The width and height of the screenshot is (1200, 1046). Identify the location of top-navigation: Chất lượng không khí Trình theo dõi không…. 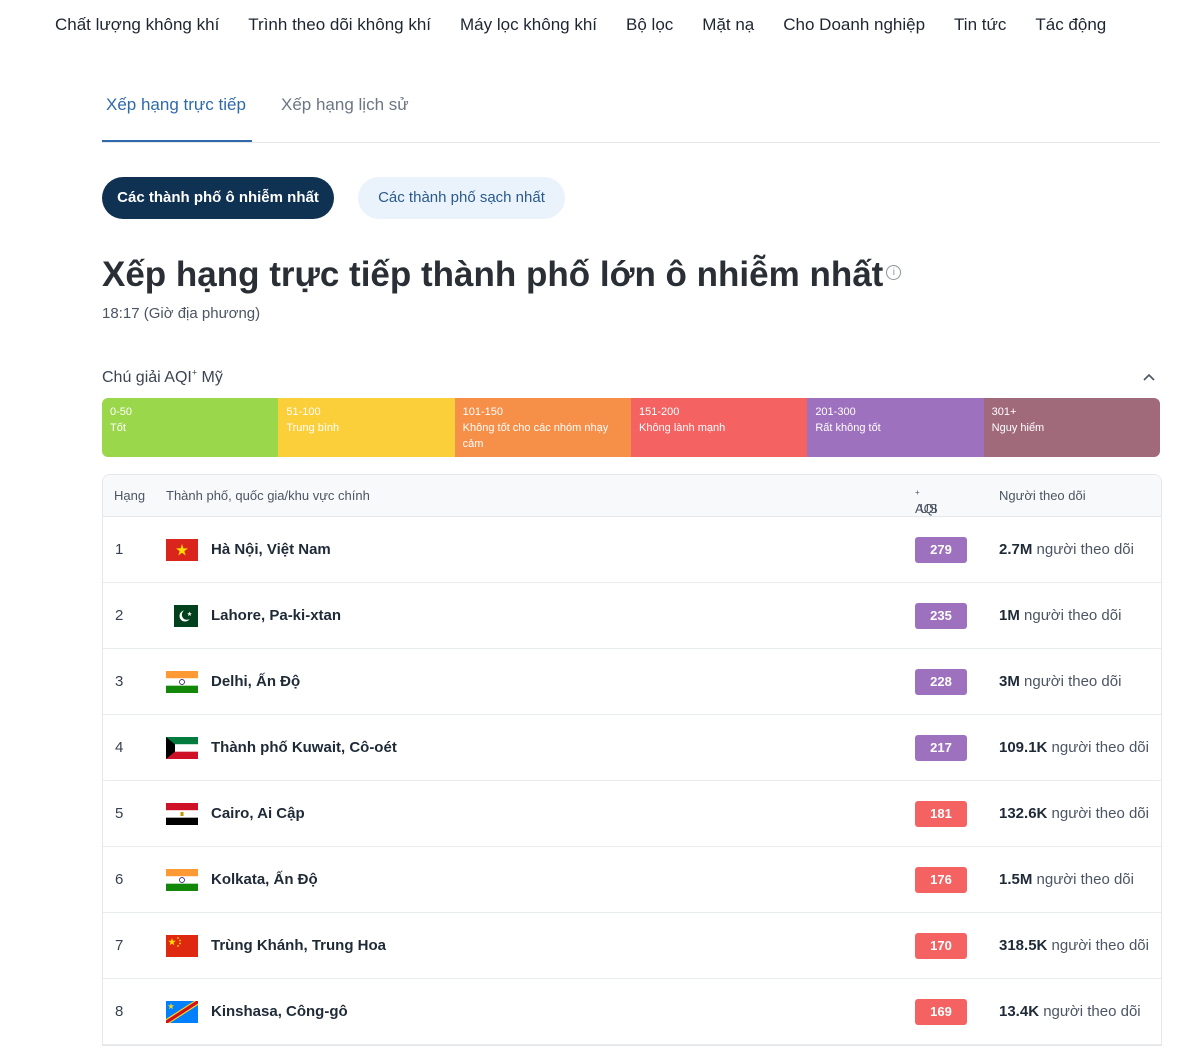
(600, 26).